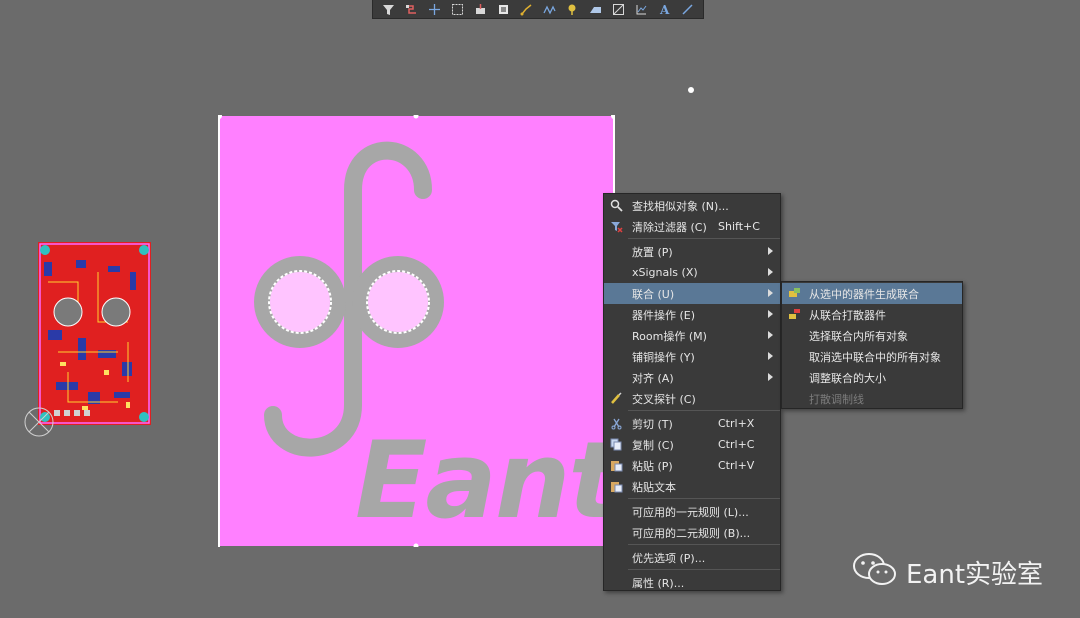  I want to click on menu-item-component-actions: 器件操作 (E), so click(692, 314).